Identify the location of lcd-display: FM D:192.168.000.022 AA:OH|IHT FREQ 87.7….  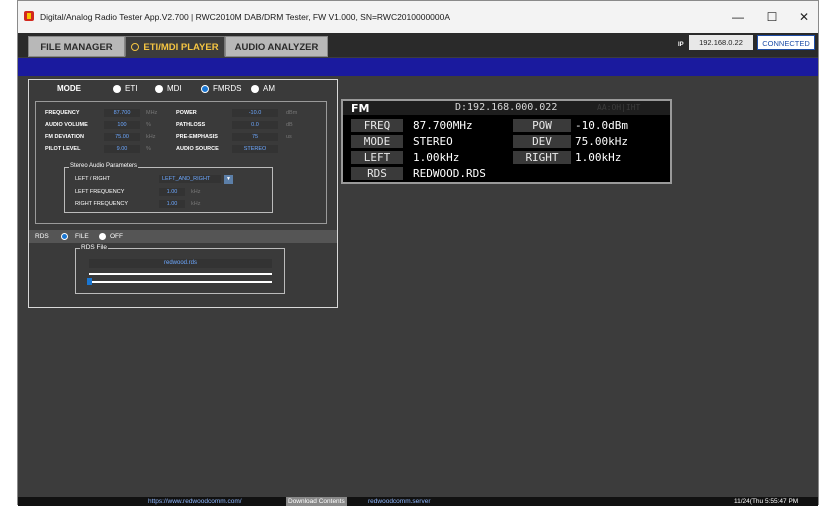
(506, 141).